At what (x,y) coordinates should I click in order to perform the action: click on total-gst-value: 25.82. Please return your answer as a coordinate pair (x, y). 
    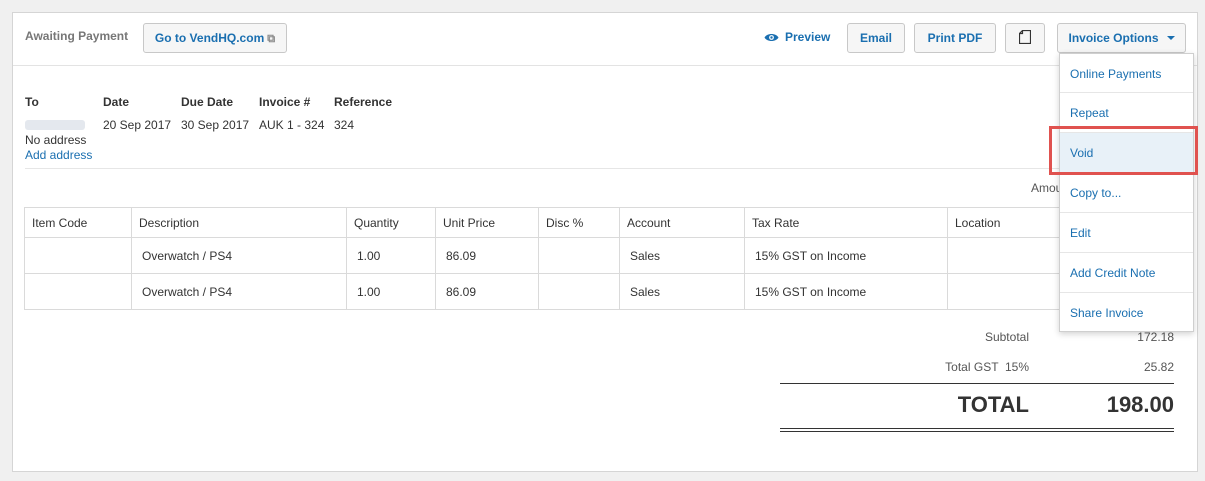
    Looking at the image, I should click on (1158, 367).